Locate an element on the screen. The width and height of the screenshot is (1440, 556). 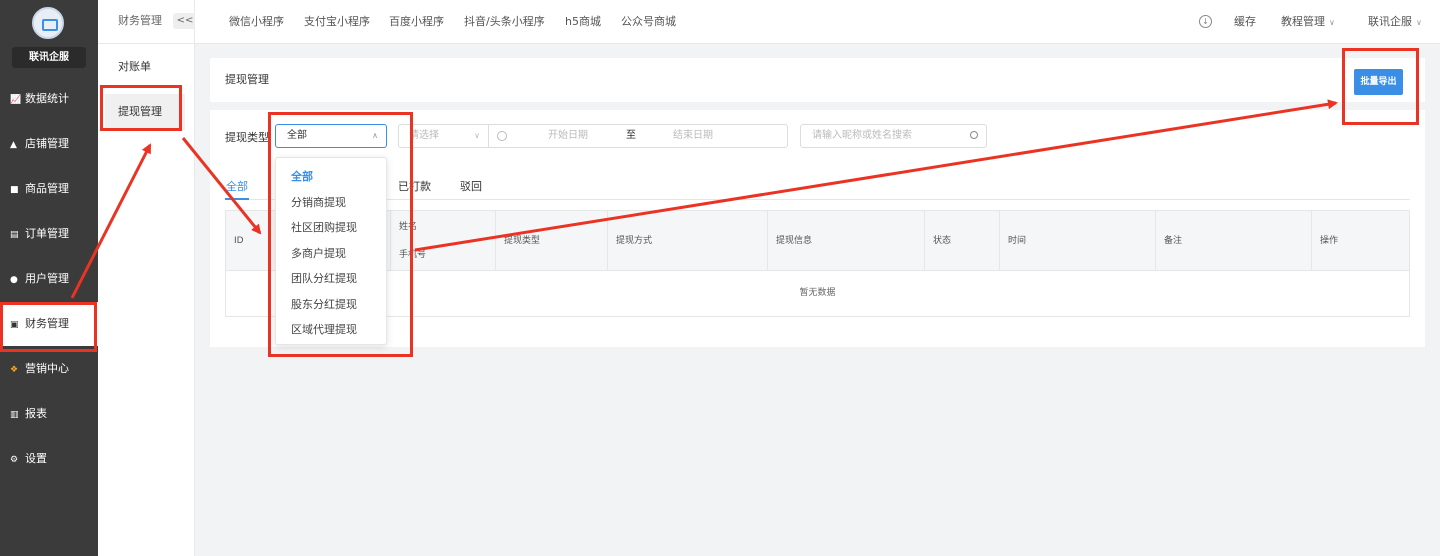
chart-line-icon: 📈 is located at coordinates (16, 100).